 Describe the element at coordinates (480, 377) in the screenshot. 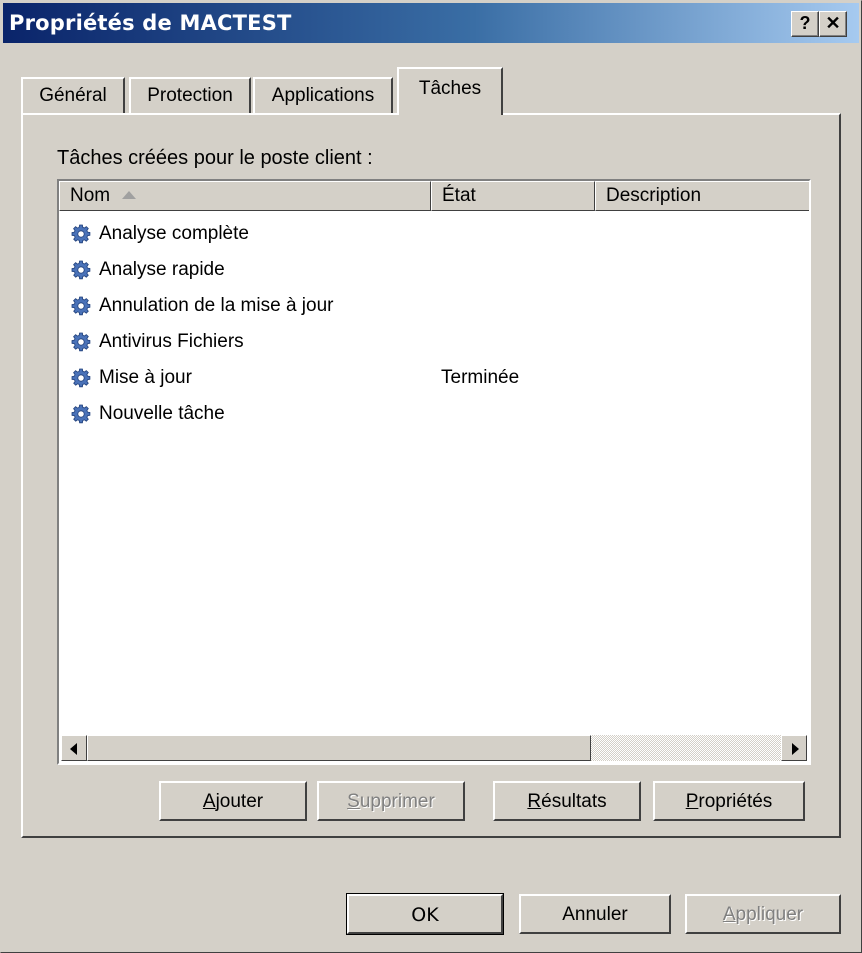

I see `task-state: Terminée` at that location.